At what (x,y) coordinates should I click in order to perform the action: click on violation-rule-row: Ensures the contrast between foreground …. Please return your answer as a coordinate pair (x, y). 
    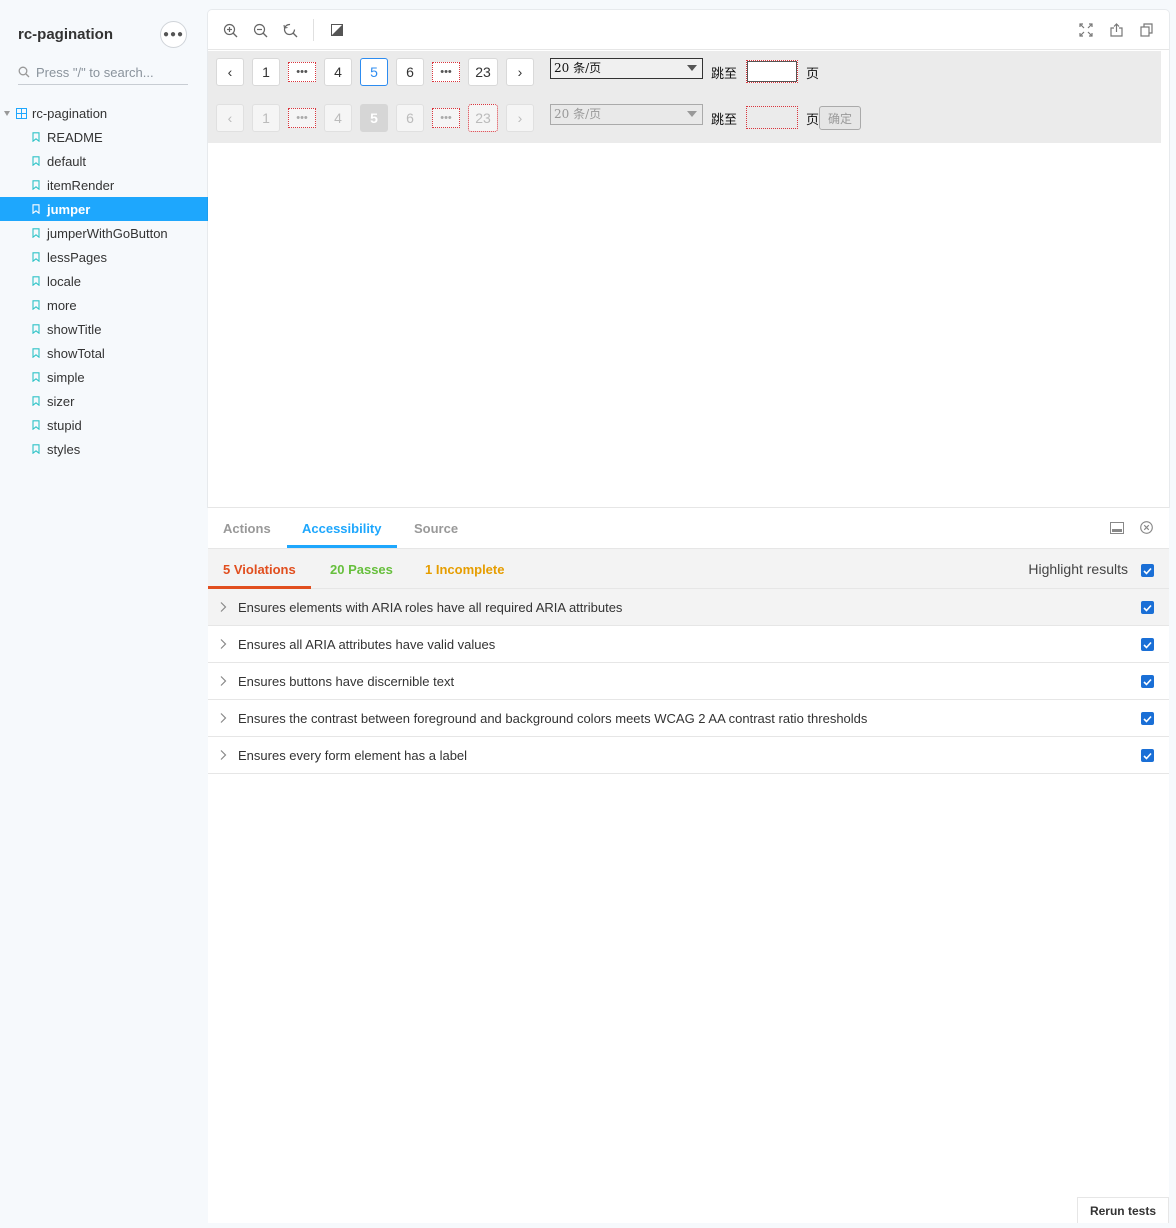
    Looking at the image, I should click on (688, 718).